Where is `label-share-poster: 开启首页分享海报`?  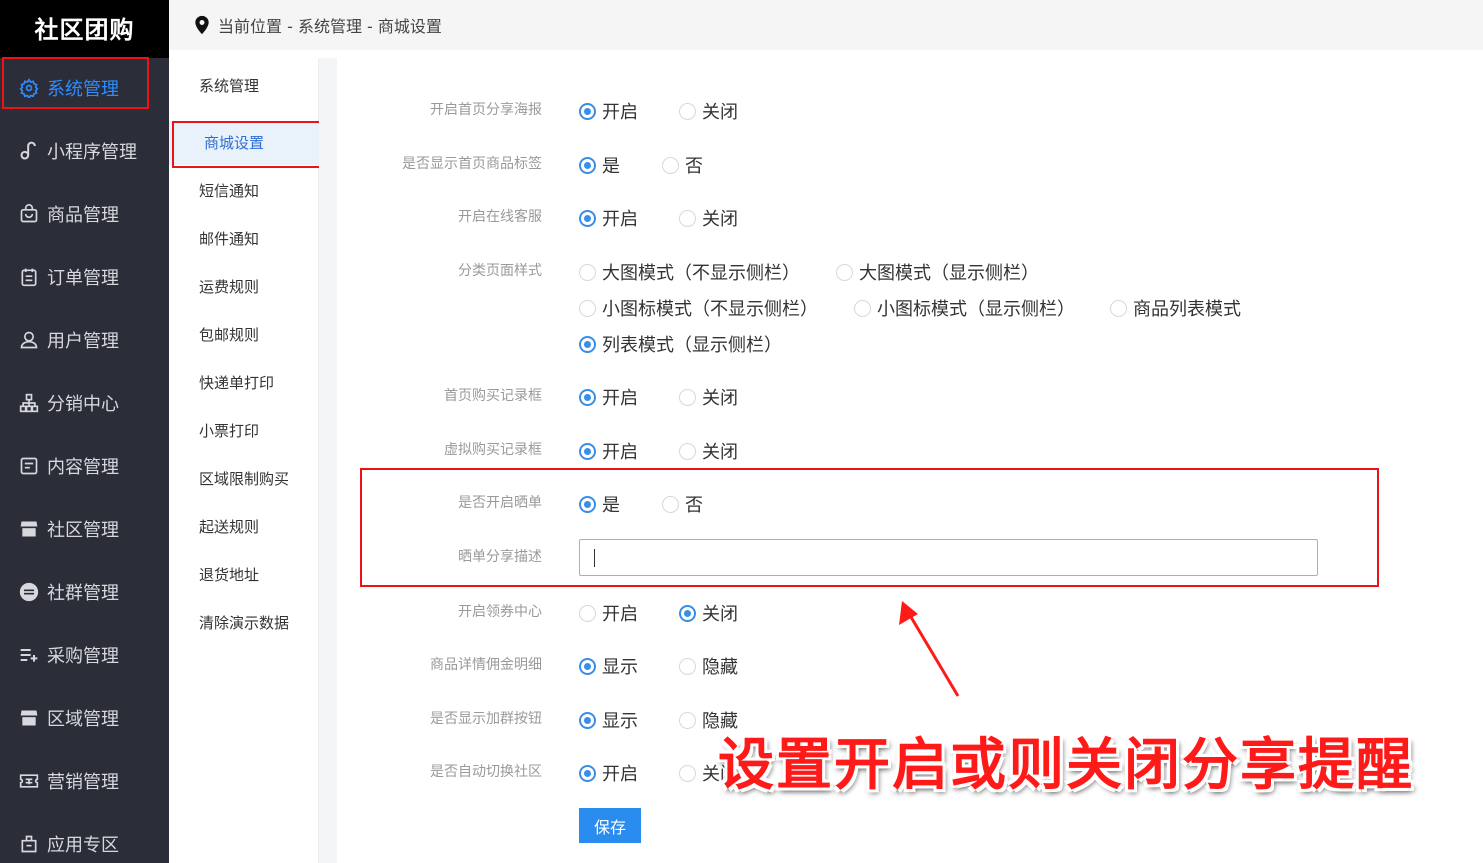 label-share-poster: 开启首页分享海报 is located at coordinates (486, 110).